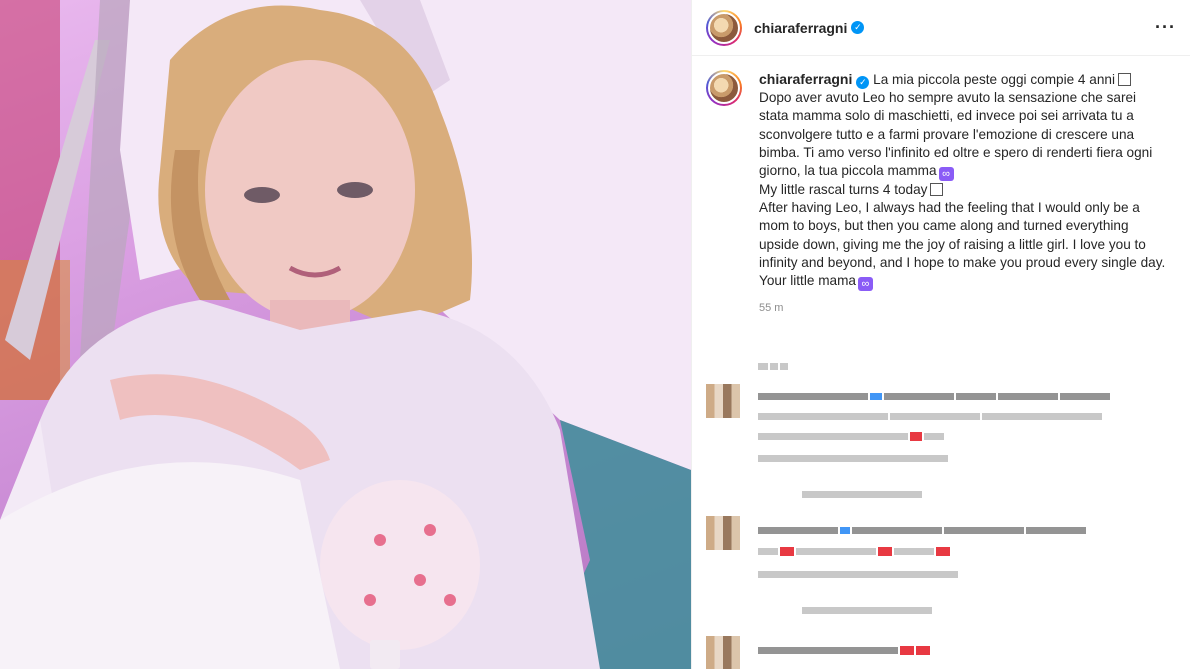  Describe the element at coordinates (805, 79) in the screenshot. I see `caption-username: chiaraferragni` at that location.